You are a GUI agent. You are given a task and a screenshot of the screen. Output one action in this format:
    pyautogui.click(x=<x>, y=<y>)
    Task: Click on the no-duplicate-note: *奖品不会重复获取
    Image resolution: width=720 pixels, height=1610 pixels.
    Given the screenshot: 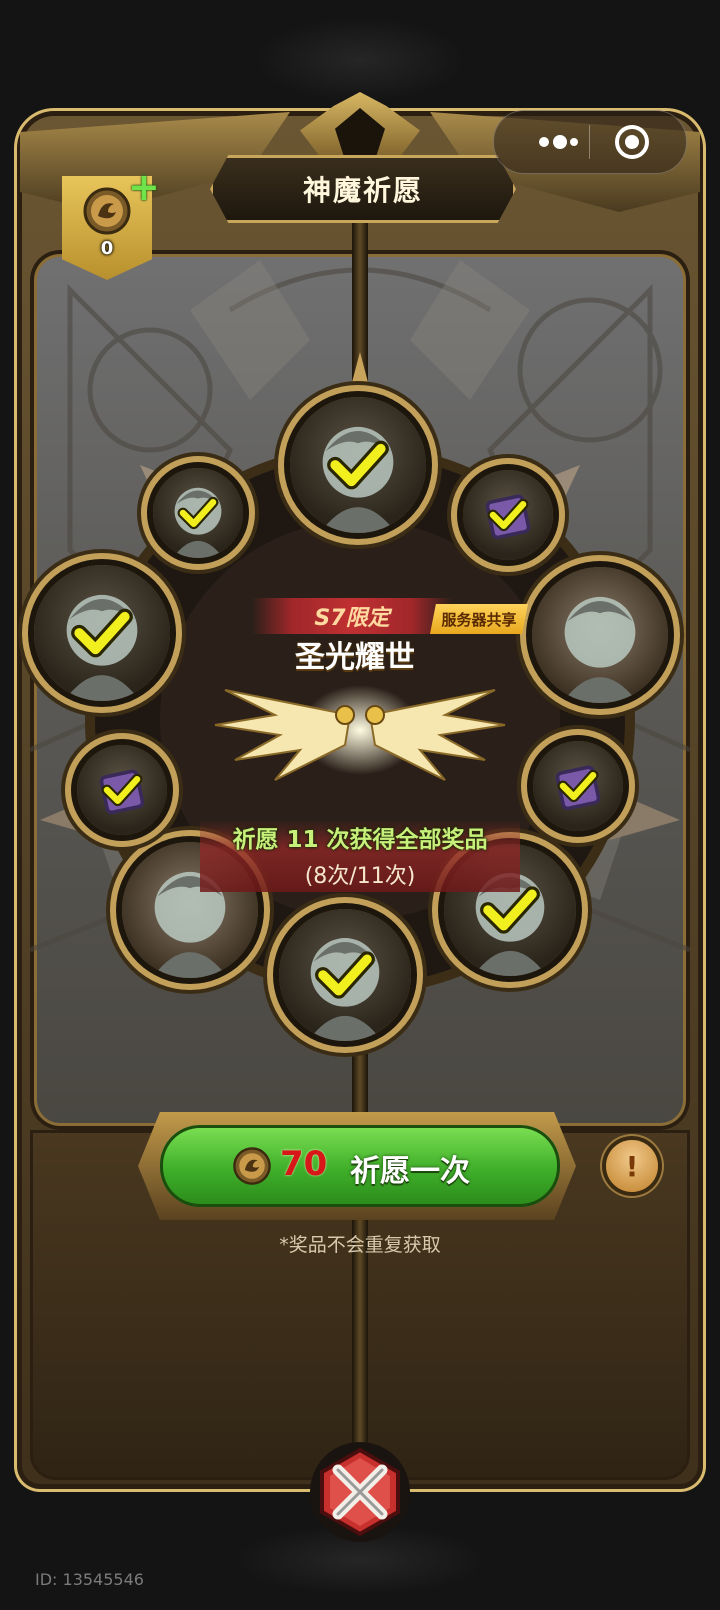 What is the action you would take?
    pyautogui.click(x=360, y=1245)
    